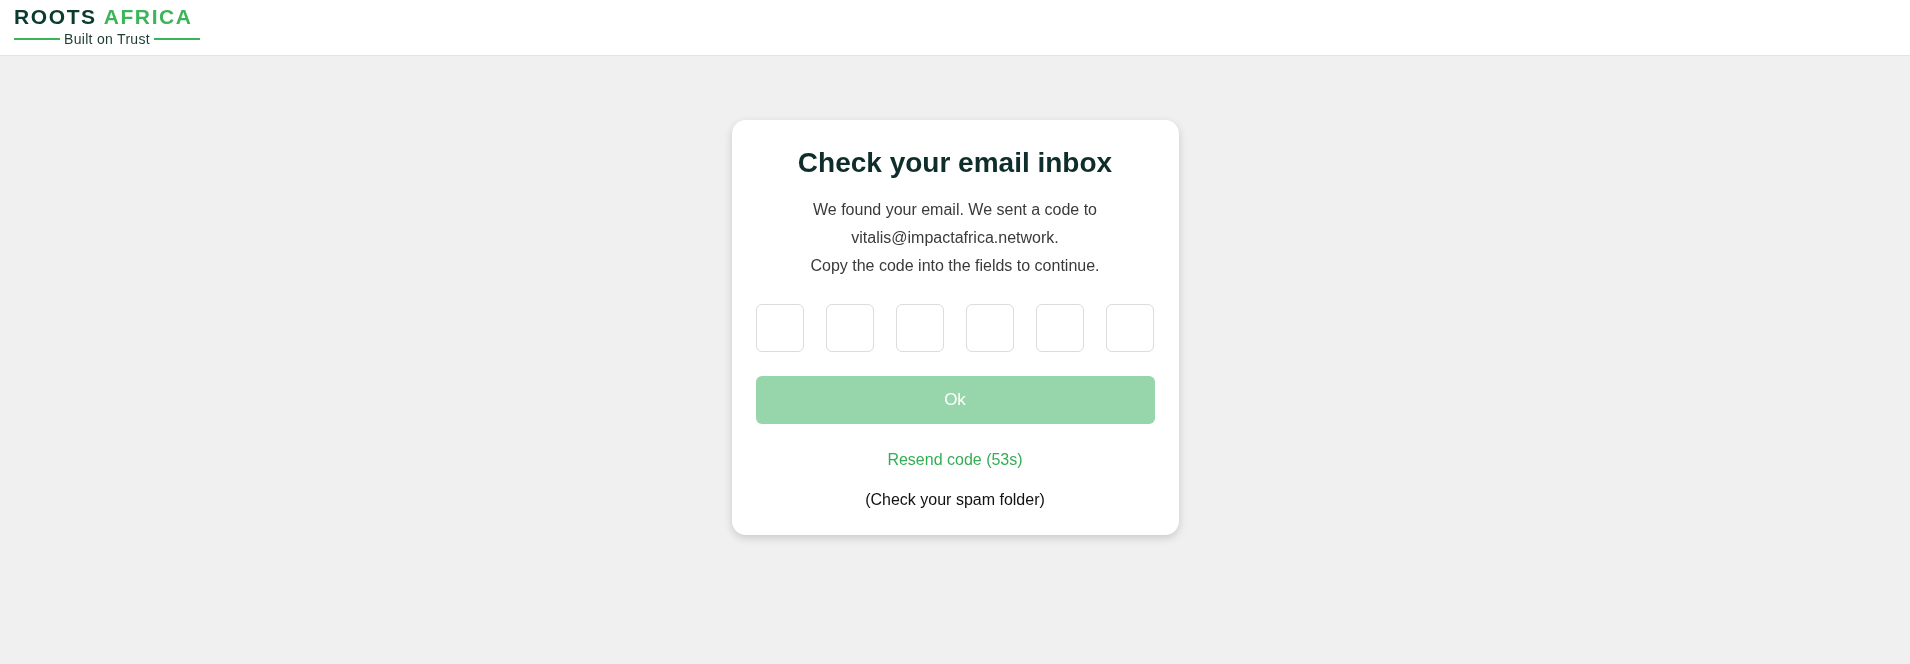 This screenshot has width=1910, height=664. Describe the element at coordinates (955, 238) in the screenshot. I see `instruction-text: We found your email. We sent a code to vitalis@impactafrica.network. Copy the code into the fields to continue.` at that location.